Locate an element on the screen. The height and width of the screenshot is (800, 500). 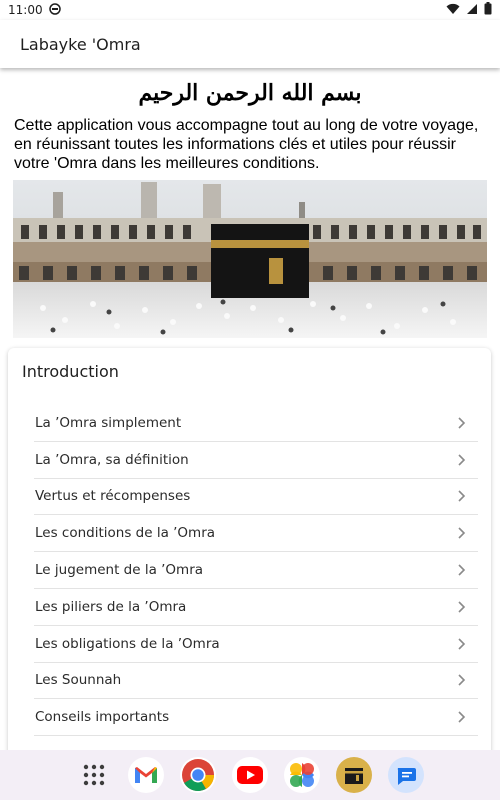
youtube-icon is located at coordinates (250, 775).